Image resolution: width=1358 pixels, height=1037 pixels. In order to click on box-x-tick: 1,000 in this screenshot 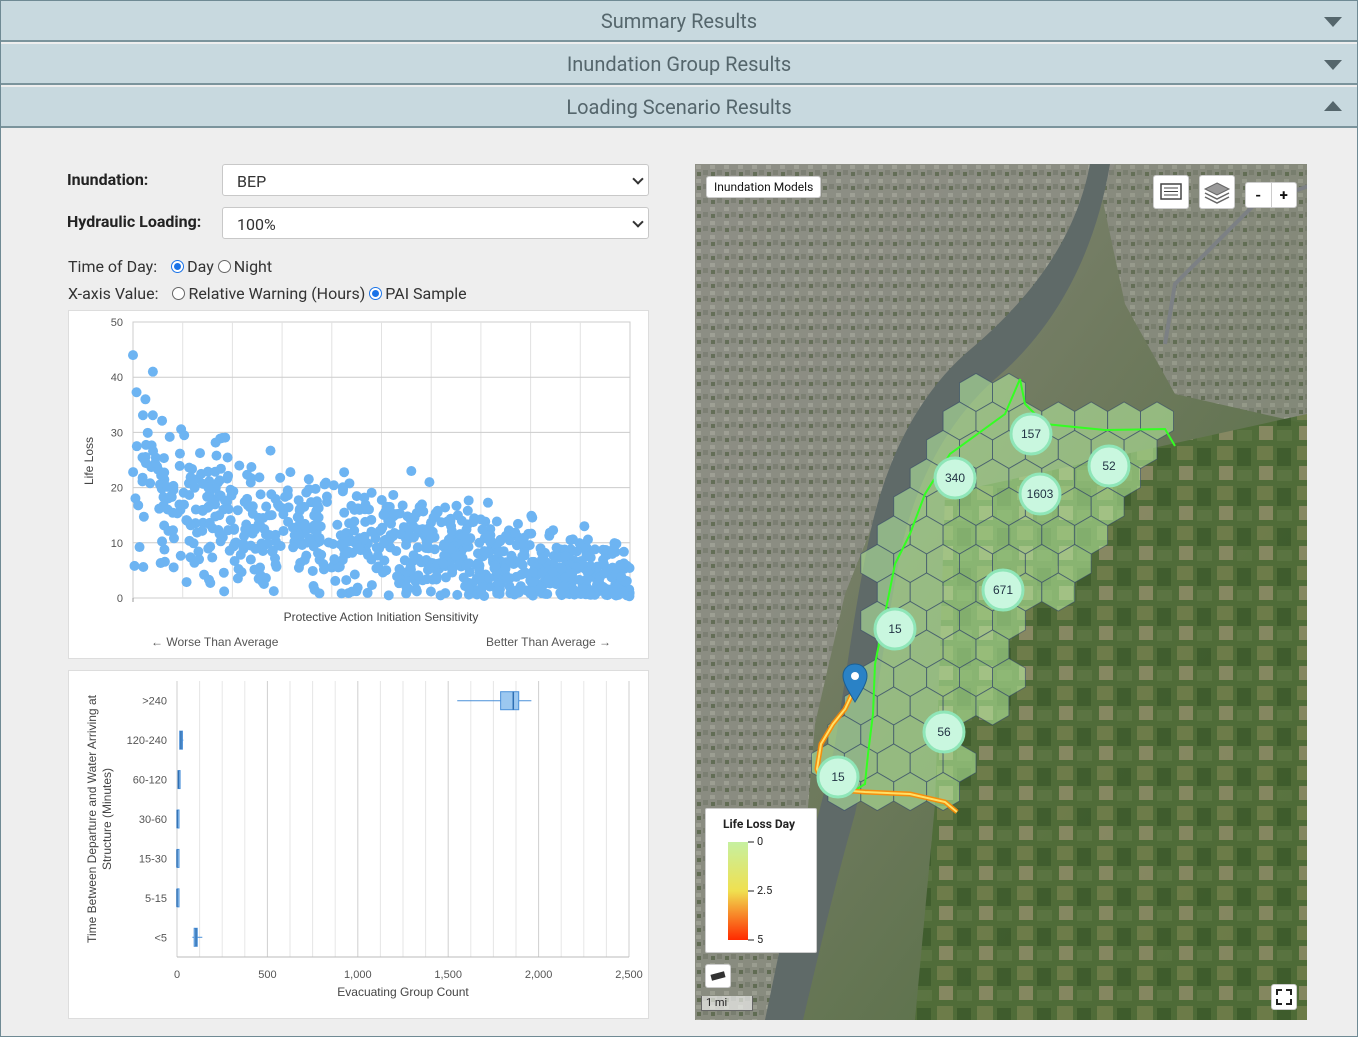, I will do `click(358, 975)`.